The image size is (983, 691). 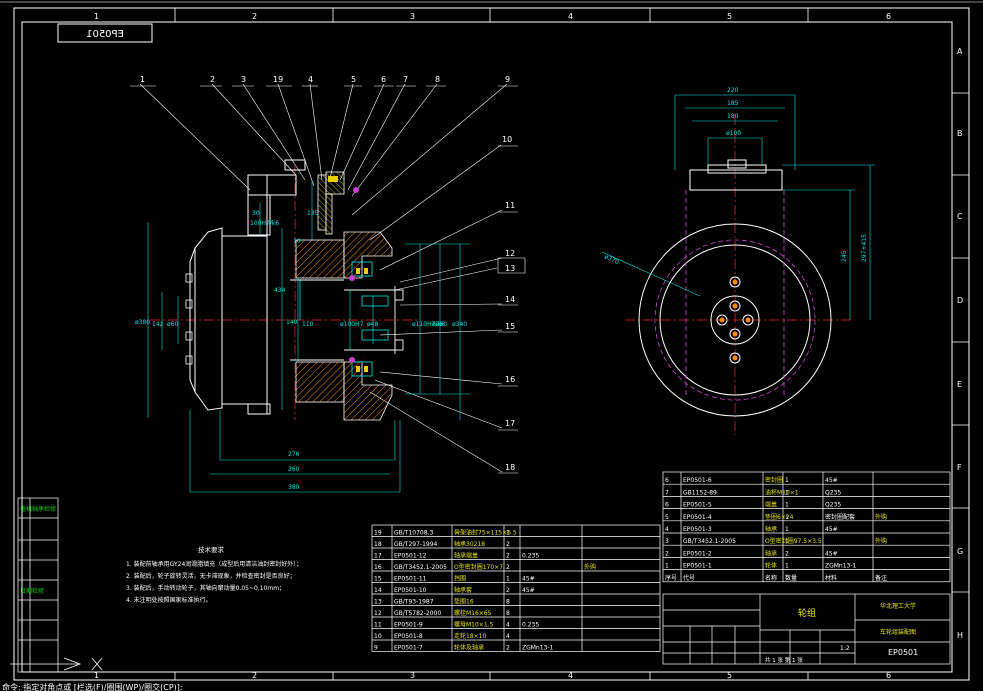 What do you see at coordinates (378, 567) in the screenshot?
I see `bom-left-row-cell: 16` at bounding box center [378, 567].